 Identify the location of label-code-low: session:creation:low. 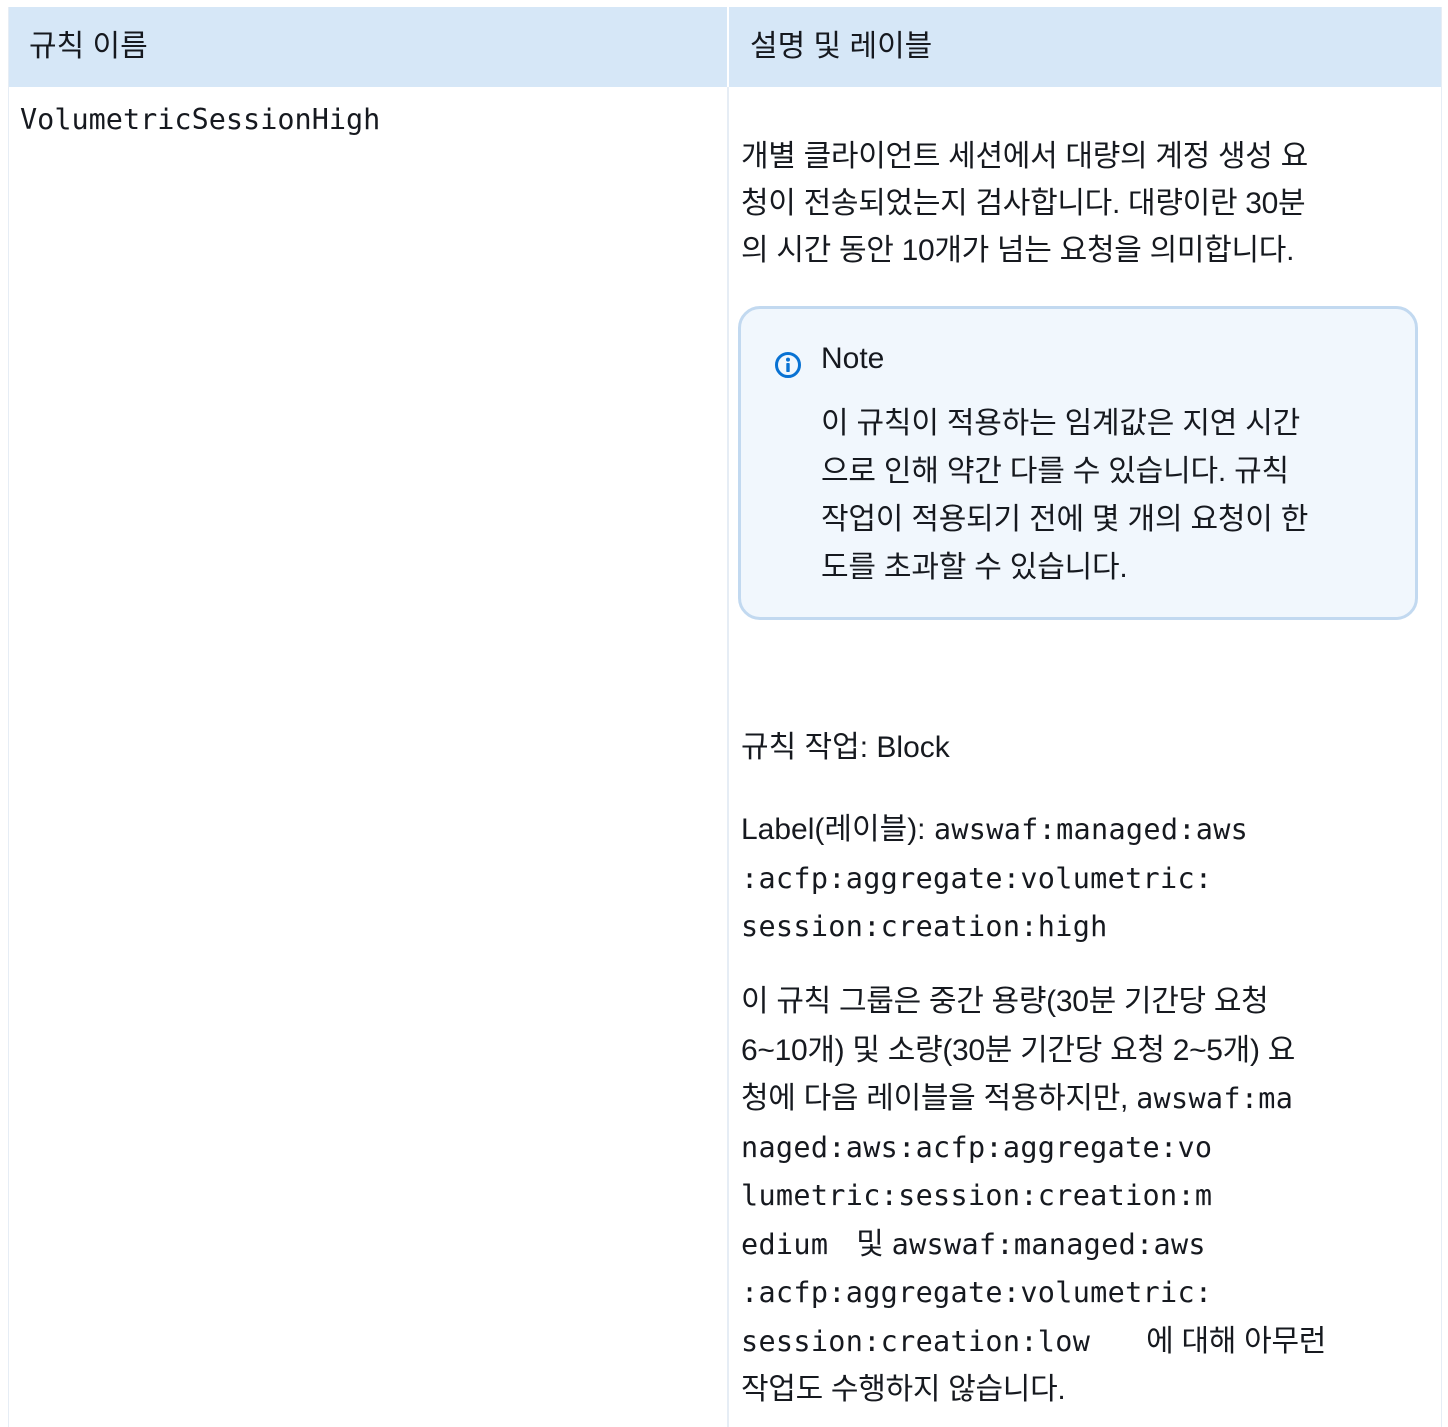
(916, 1341).